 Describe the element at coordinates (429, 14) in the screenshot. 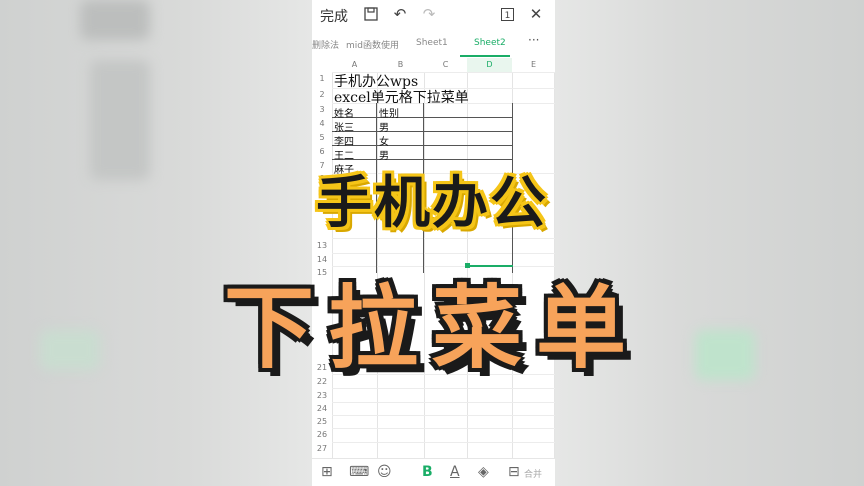

I see `redo-icon: ↷` at that location.